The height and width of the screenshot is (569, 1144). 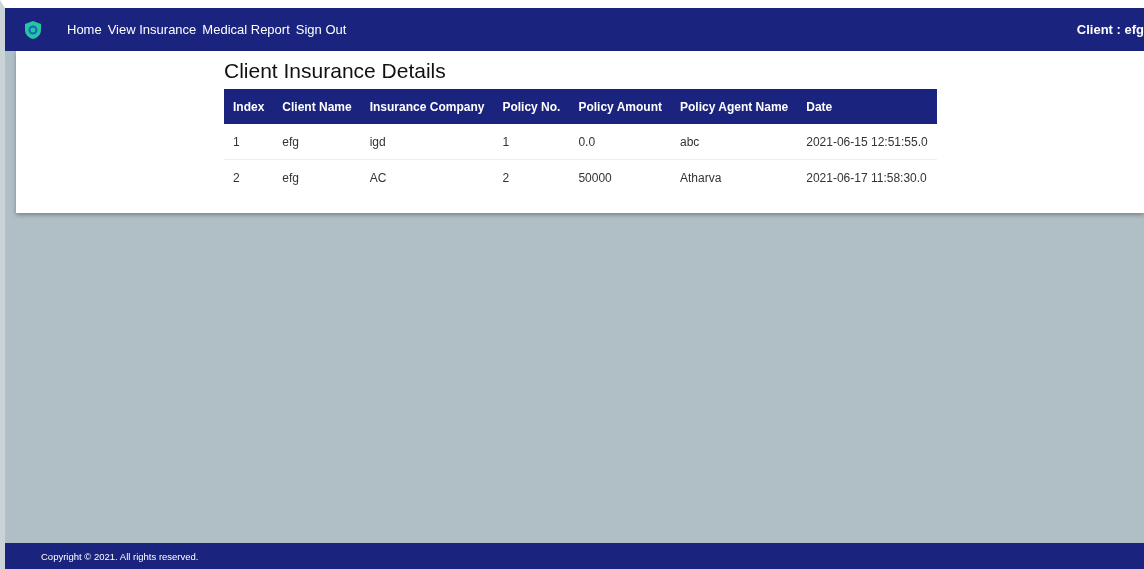 What do you see at coordinates (321, 29) in the screenshot?
I see `nav-link: Sign Out` at bounding box center [321, 29].